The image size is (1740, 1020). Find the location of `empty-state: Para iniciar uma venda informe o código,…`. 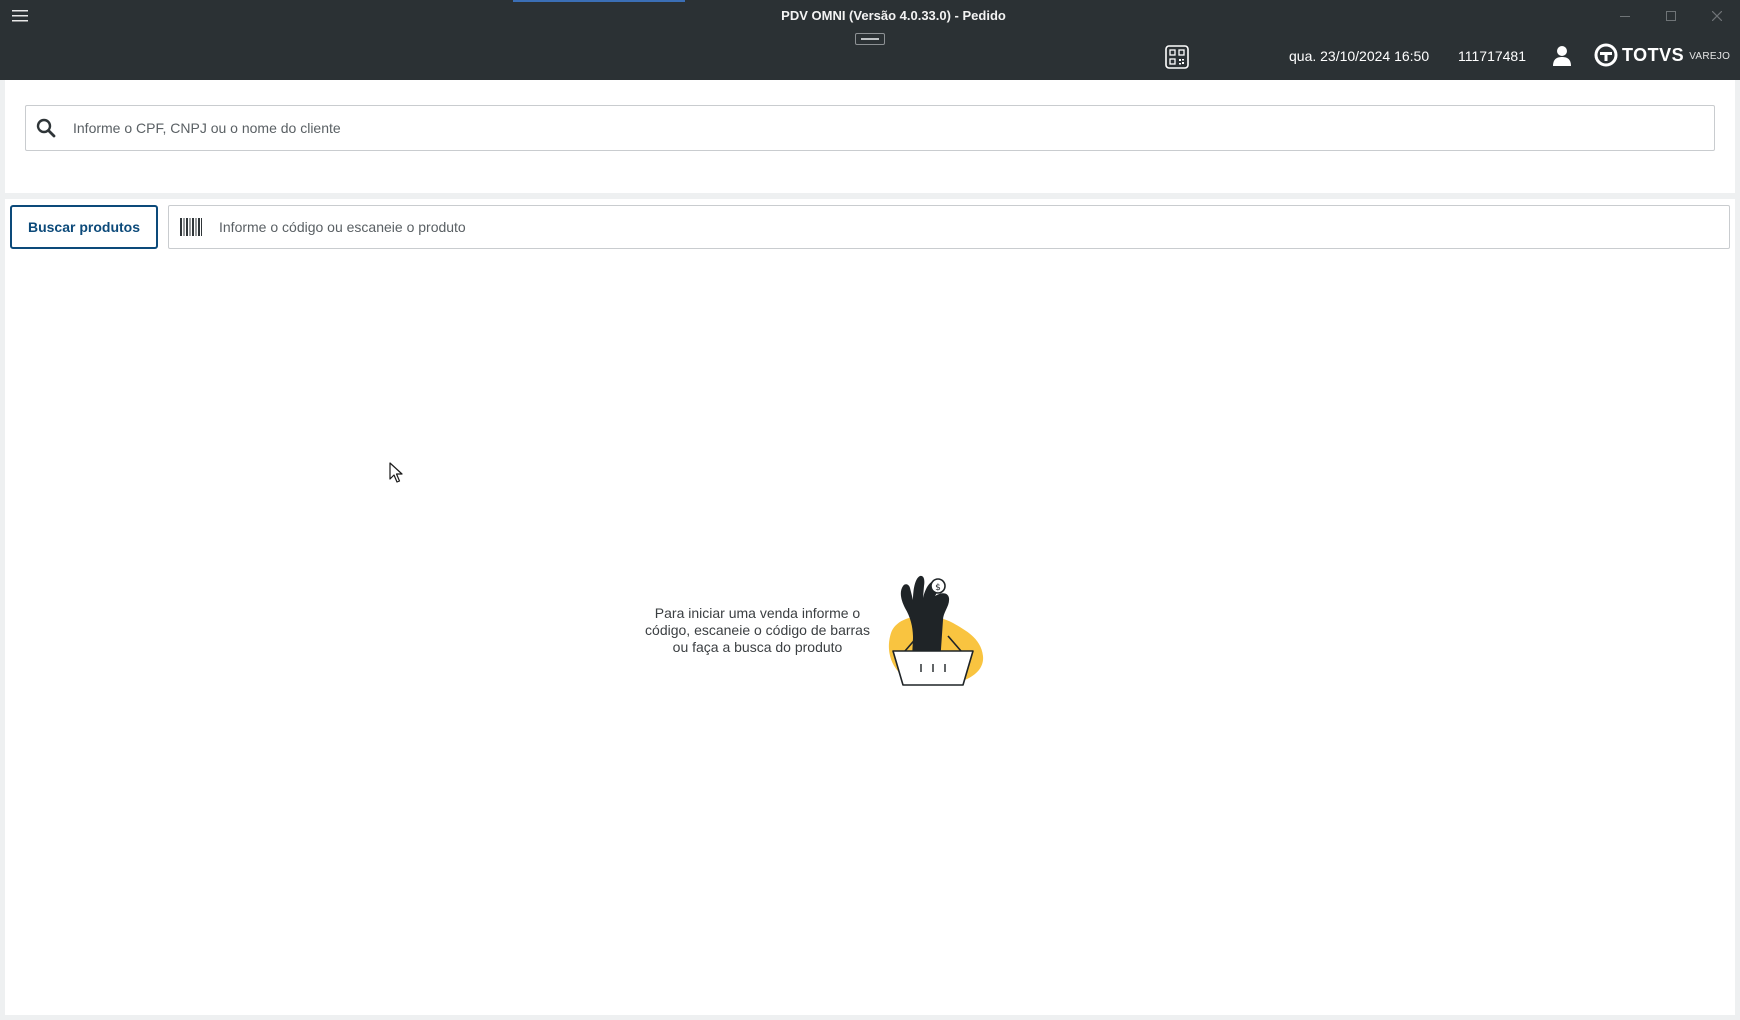

empty-state: Para iniciar uma venda informe o código,… is located at coordinates (816, 630).